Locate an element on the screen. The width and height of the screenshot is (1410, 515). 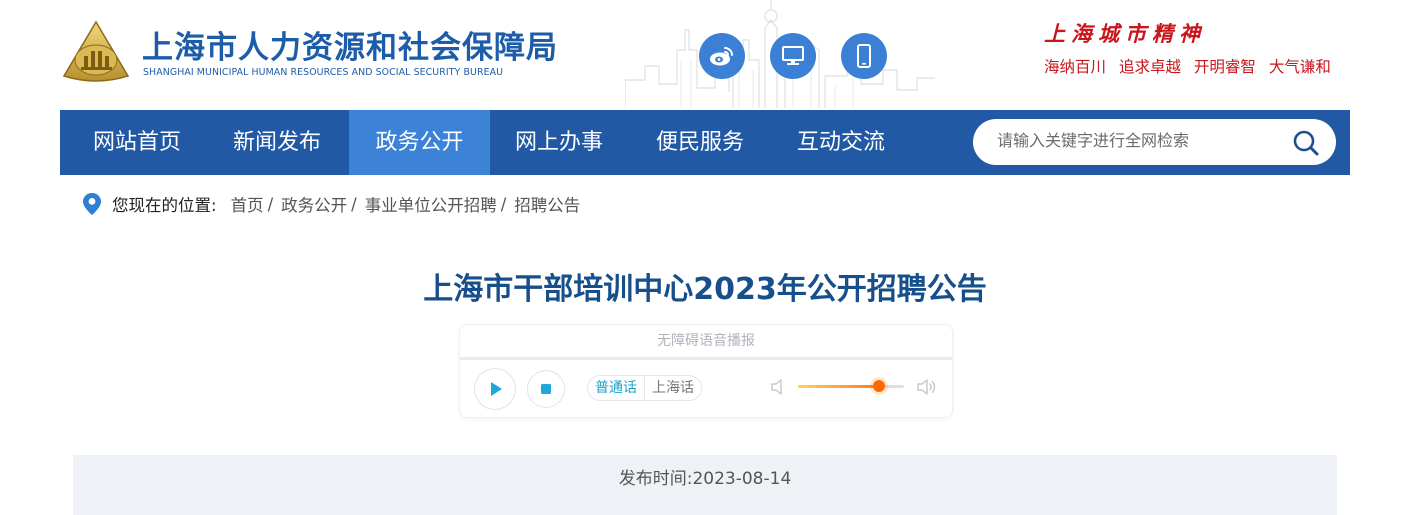
dialect-shanghainese: 上海话 is located at coordinates (672, 388).